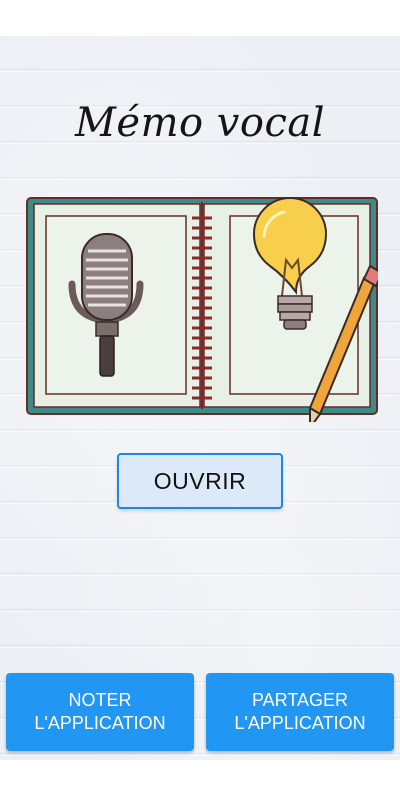 The width and height of the screenshot is (400, 800). What do you see at coordinates (300, 712) in the screenshot?
I see `share-app-button: PARTAGER L'APPLICATION` at bounding box center [300, 712].